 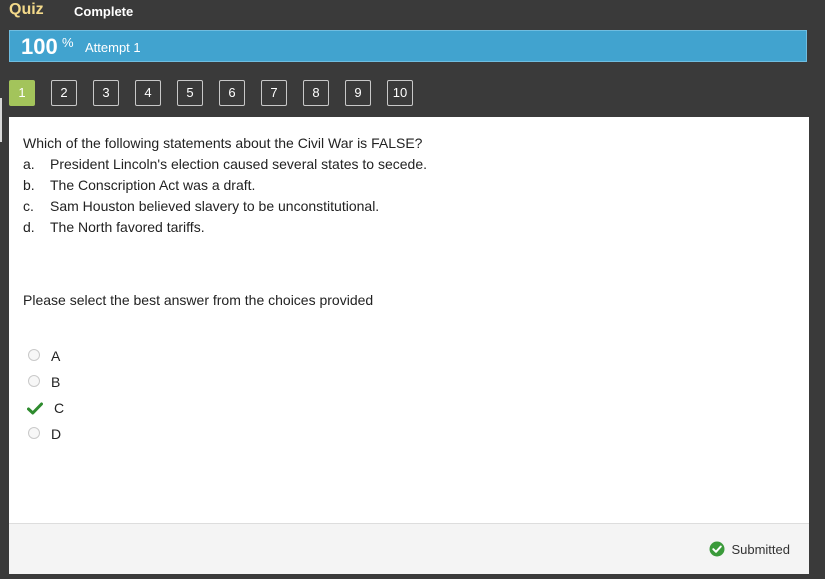 What do you see at coordinates (274, 93) in the screenshot?
I see `question-nav-button-7: 7` at bounding box center [274, 93].